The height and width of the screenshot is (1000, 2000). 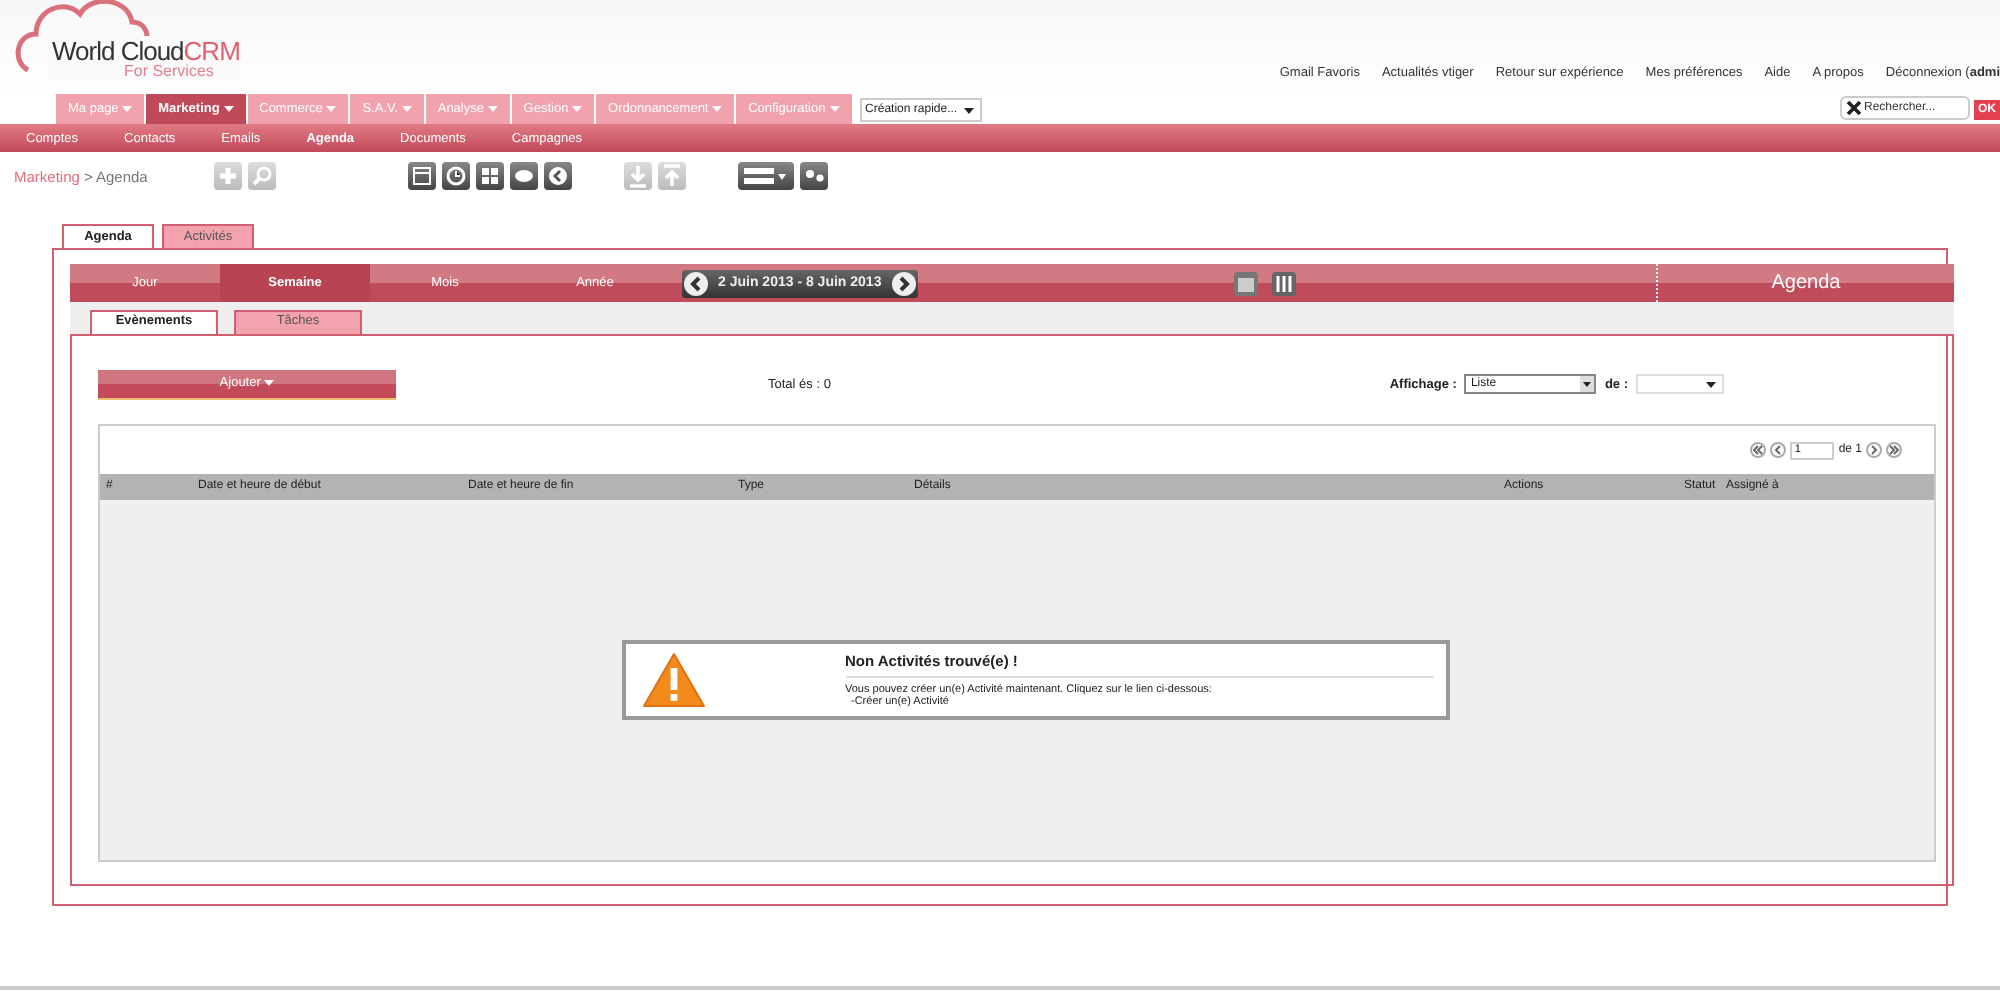 I want to click on grid-icon, so click(x=490, y=176).